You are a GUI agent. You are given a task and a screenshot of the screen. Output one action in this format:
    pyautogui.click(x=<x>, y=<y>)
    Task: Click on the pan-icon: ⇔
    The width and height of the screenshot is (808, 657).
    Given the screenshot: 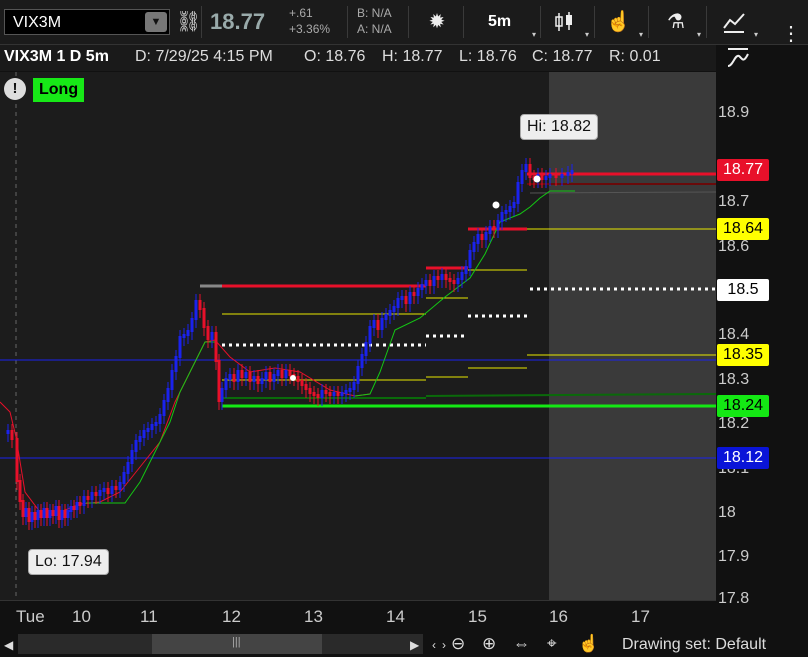 What is the action you would take?
    pyautogui.click(x=521, y=644)
    